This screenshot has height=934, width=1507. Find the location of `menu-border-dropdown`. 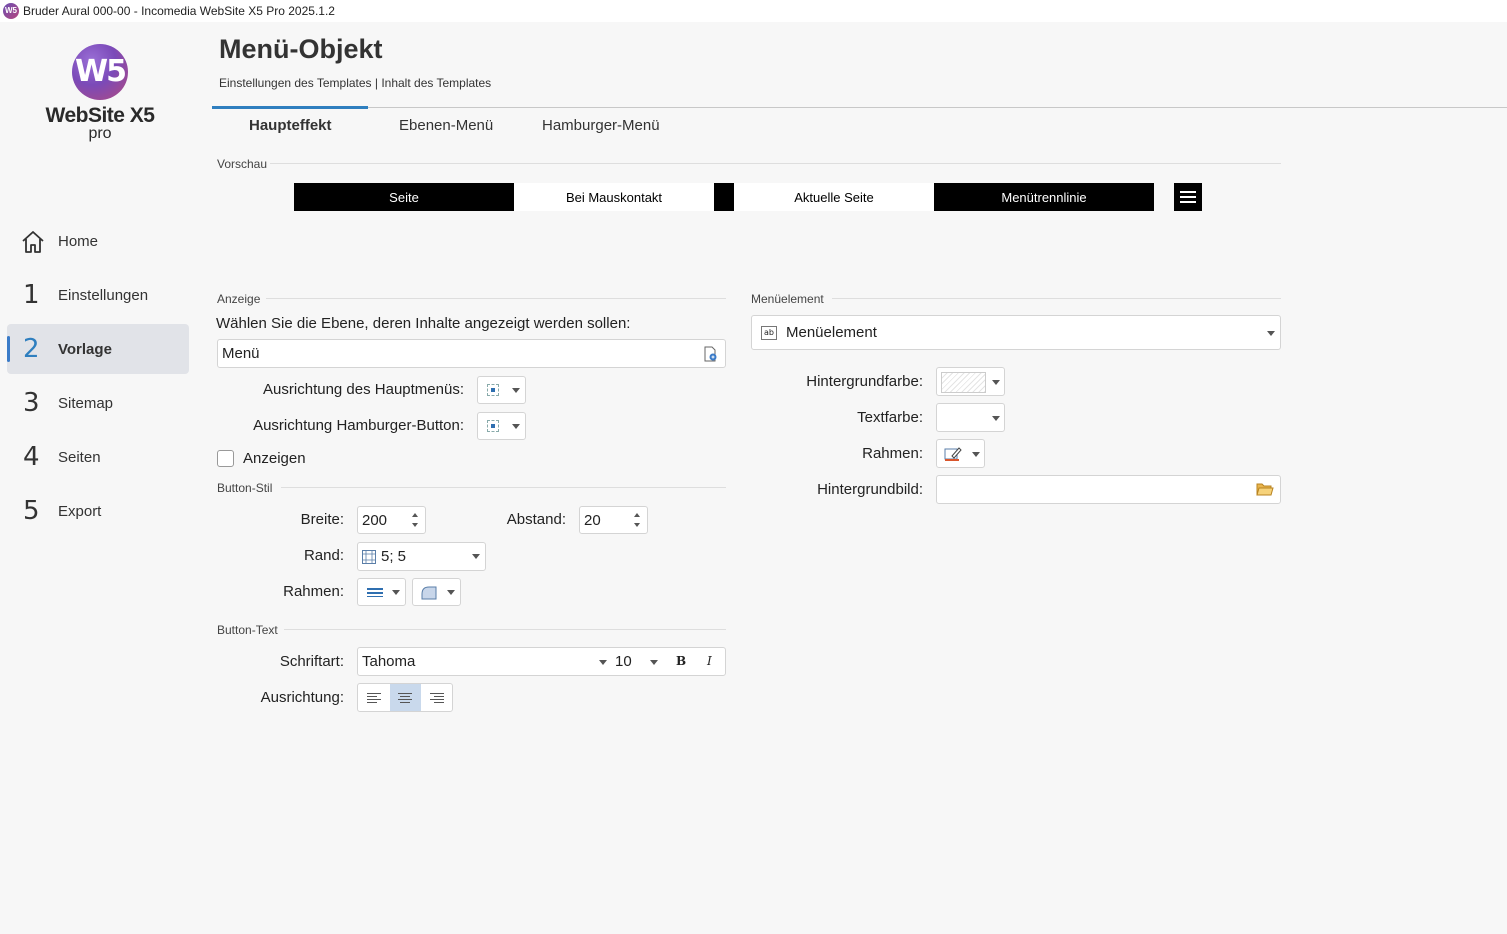

menu-border-dropdown is located at coordinates (960, 453).